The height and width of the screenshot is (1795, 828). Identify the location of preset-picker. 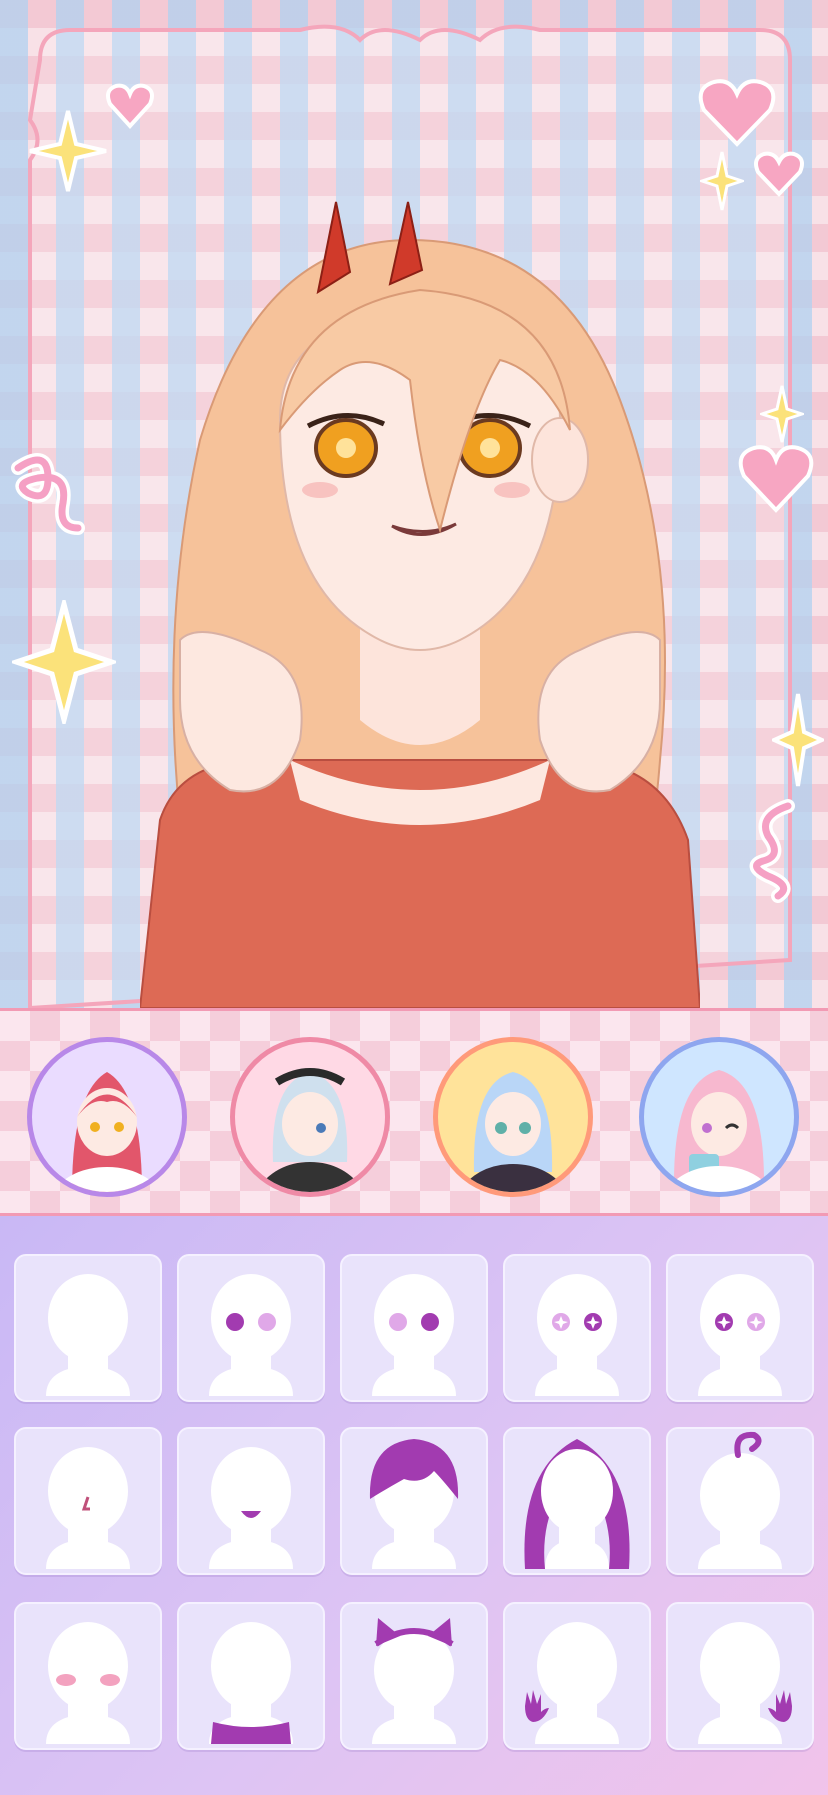
(414, 1112).